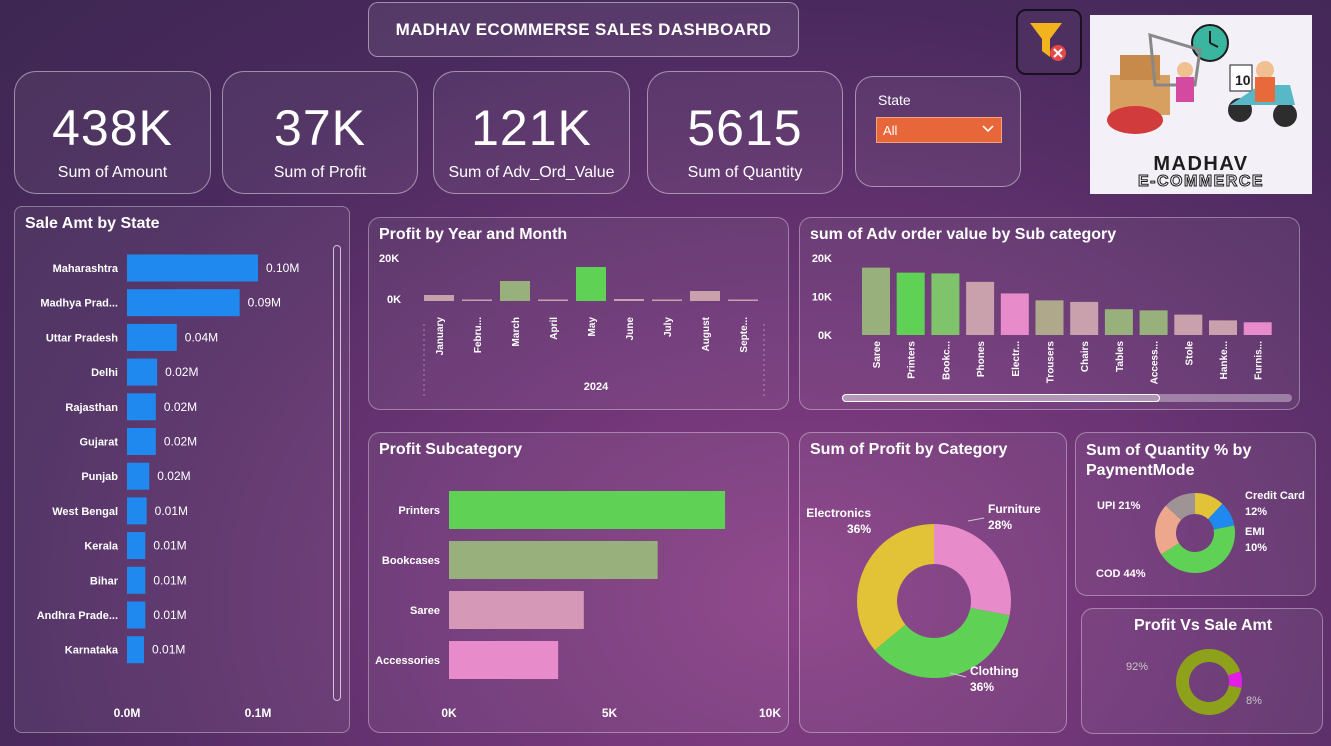 The height and width of the screenshot is (746, 1331). I want to click on y-tick-label: 20K, so click(822, 259).